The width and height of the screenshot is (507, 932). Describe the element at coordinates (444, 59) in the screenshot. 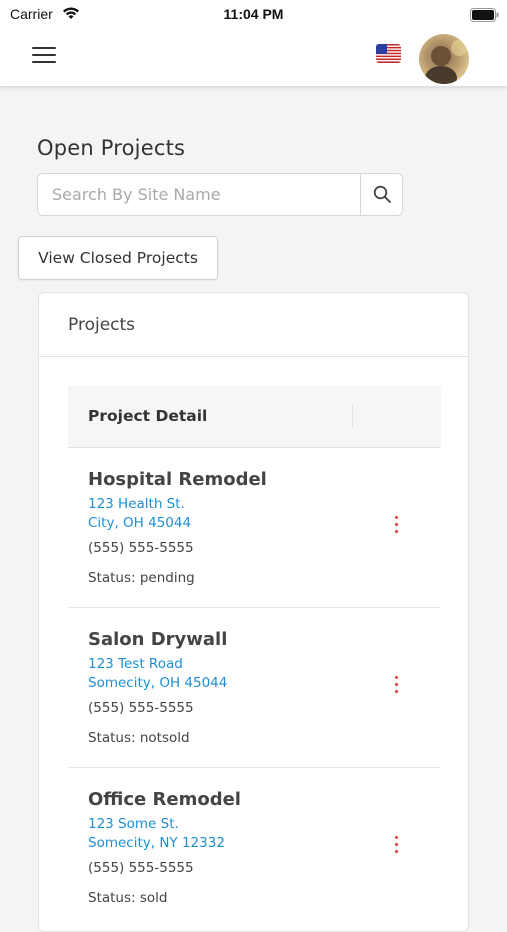

I see `user-avatar` at that location.